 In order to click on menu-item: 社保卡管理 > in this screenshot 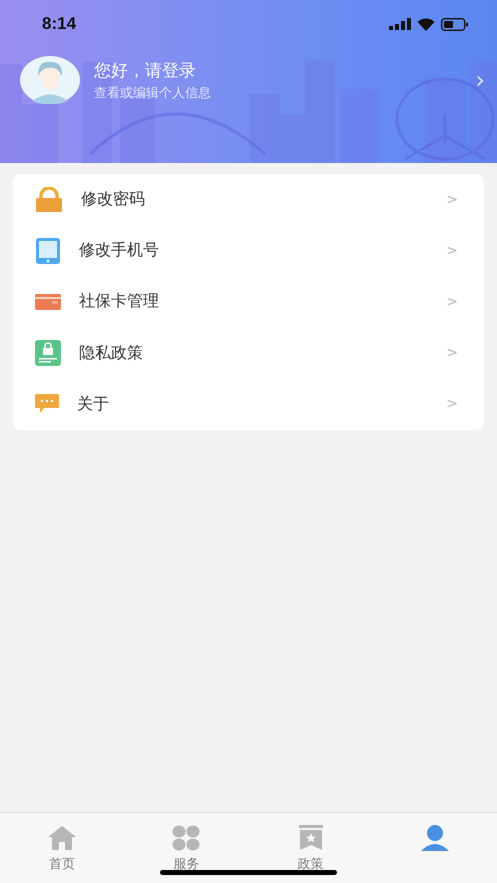, I will do `click(246, 302)`.